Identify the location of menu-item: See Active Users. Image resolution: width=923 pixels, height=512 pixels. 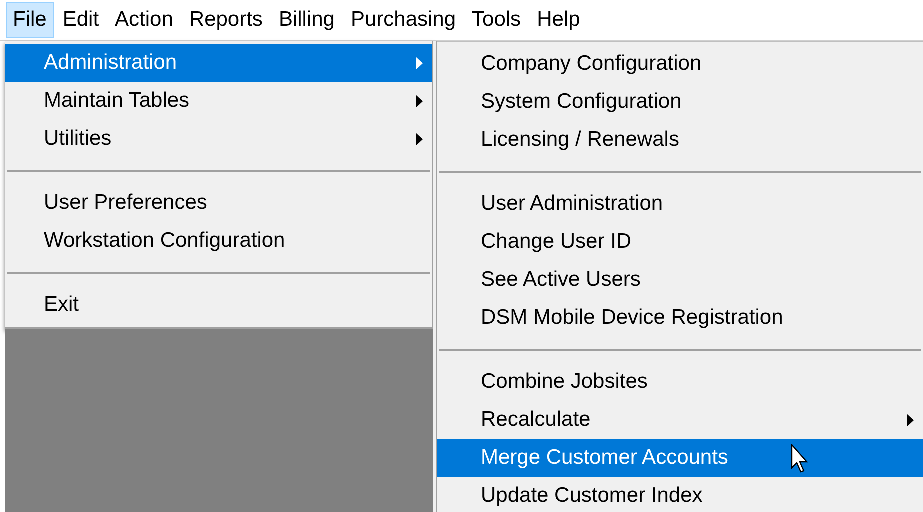
(680, 280).